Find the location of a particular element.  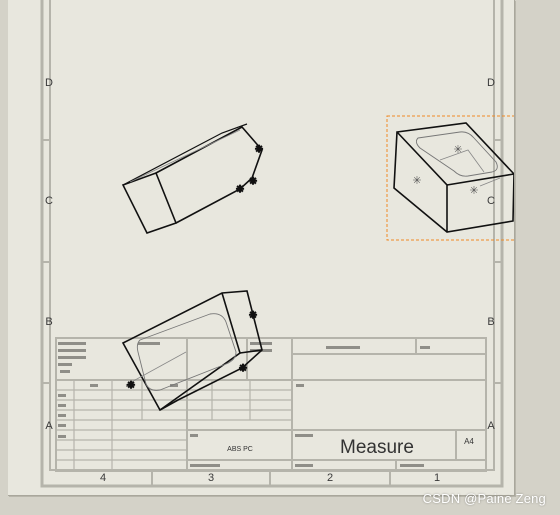

watermark: CSDN @Paine Zeng is located at coordinates (484, 498).